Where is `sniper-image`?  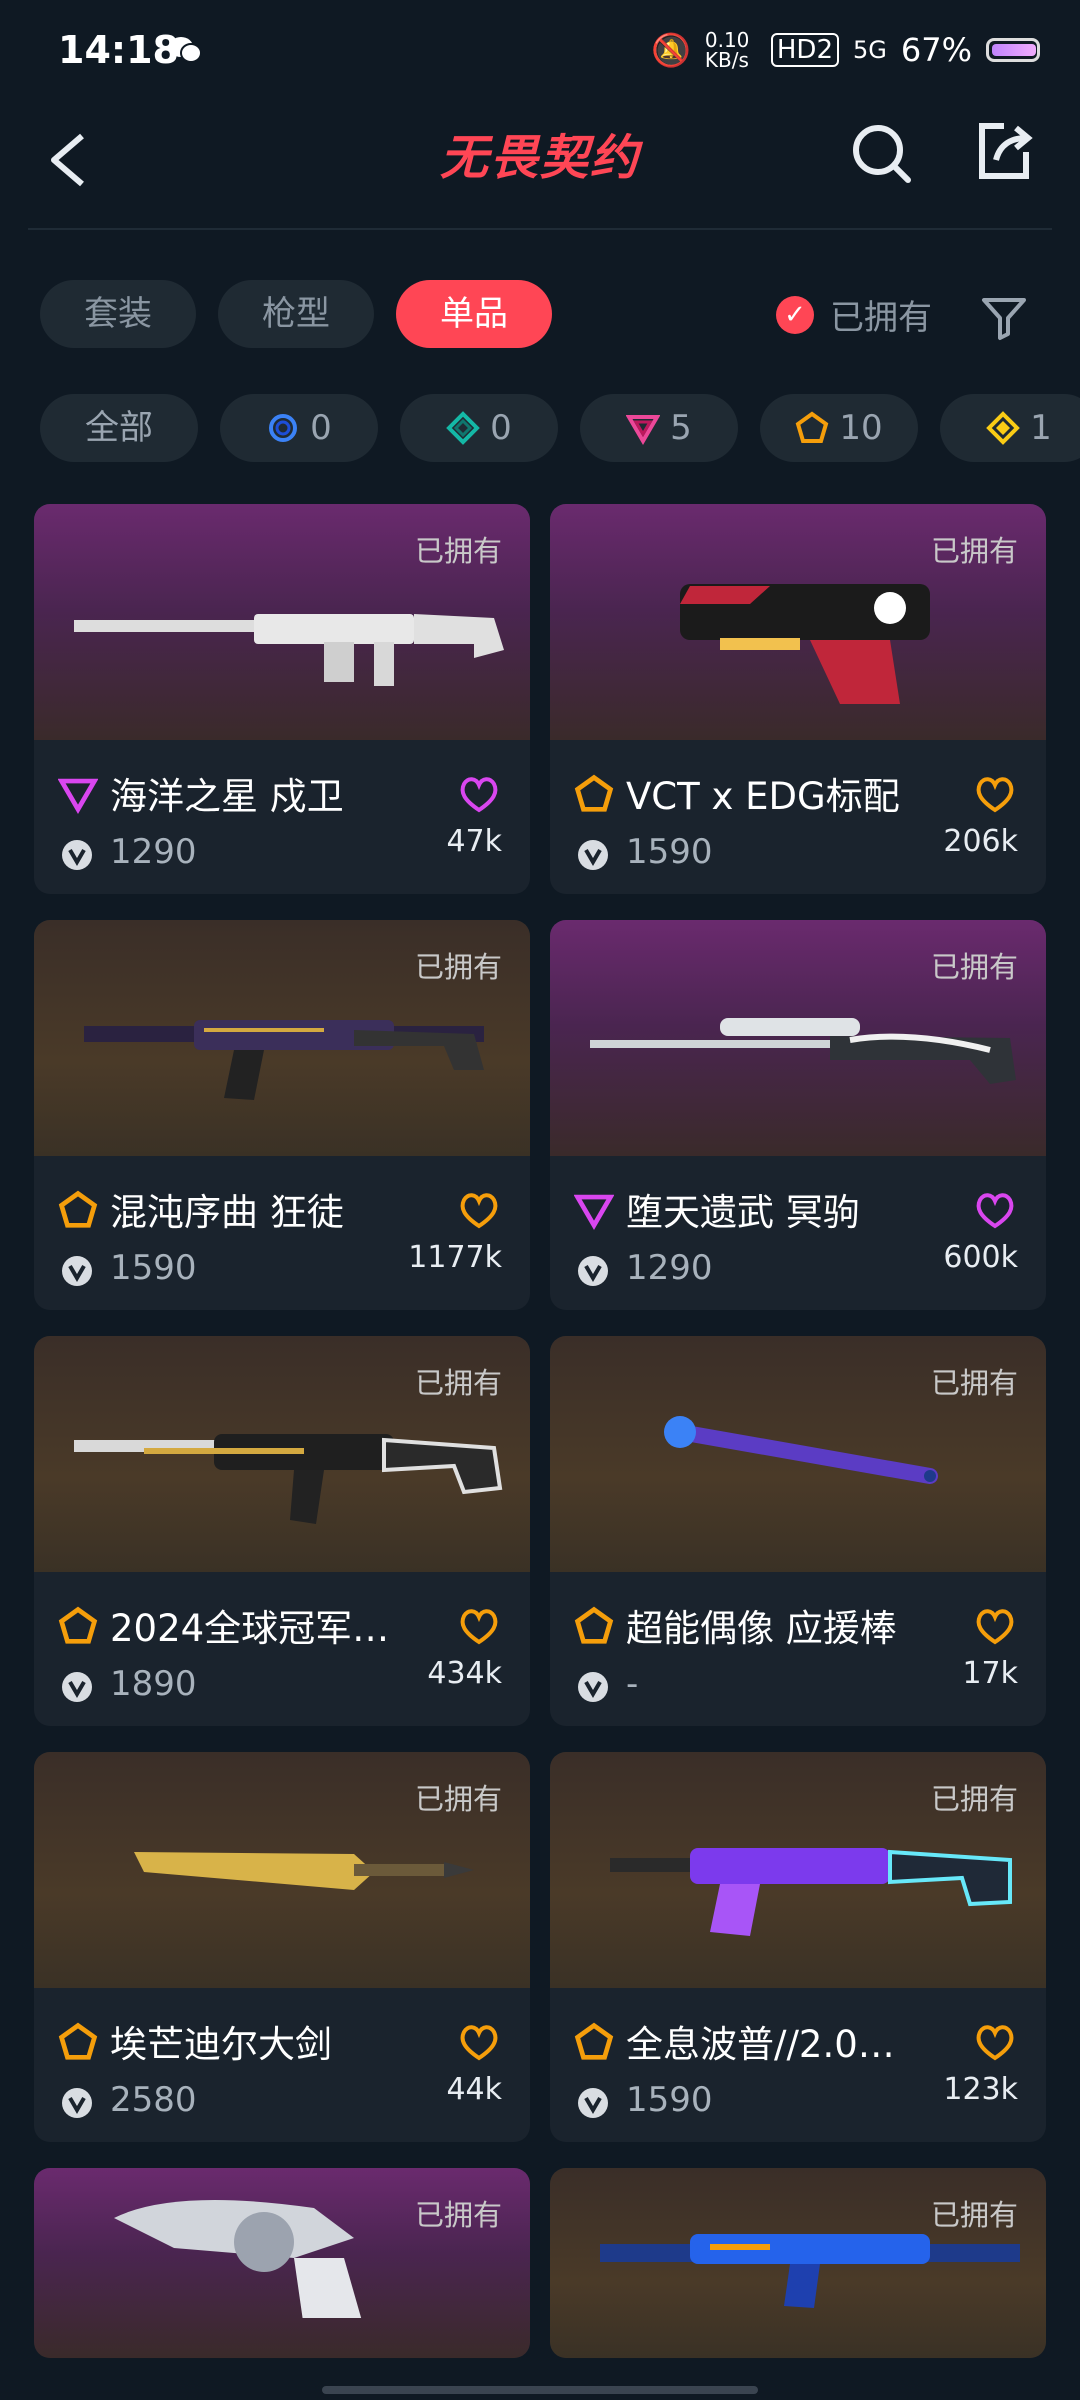
sniper-image is located at coordinates (803, 1051).